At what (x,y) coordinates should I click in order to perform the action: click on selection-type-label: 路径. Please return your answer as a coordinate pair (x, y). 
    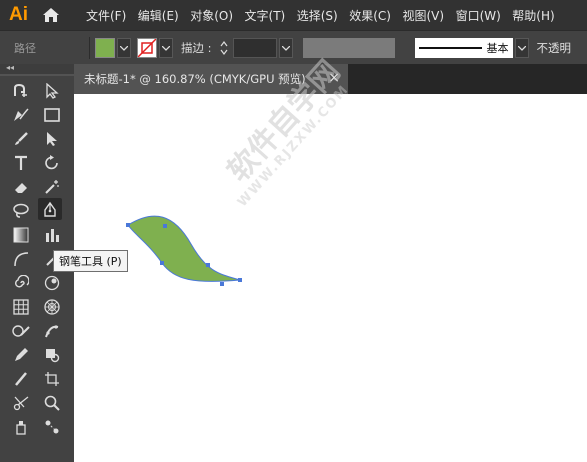
    Looking at the image, I should click on (25, 48).